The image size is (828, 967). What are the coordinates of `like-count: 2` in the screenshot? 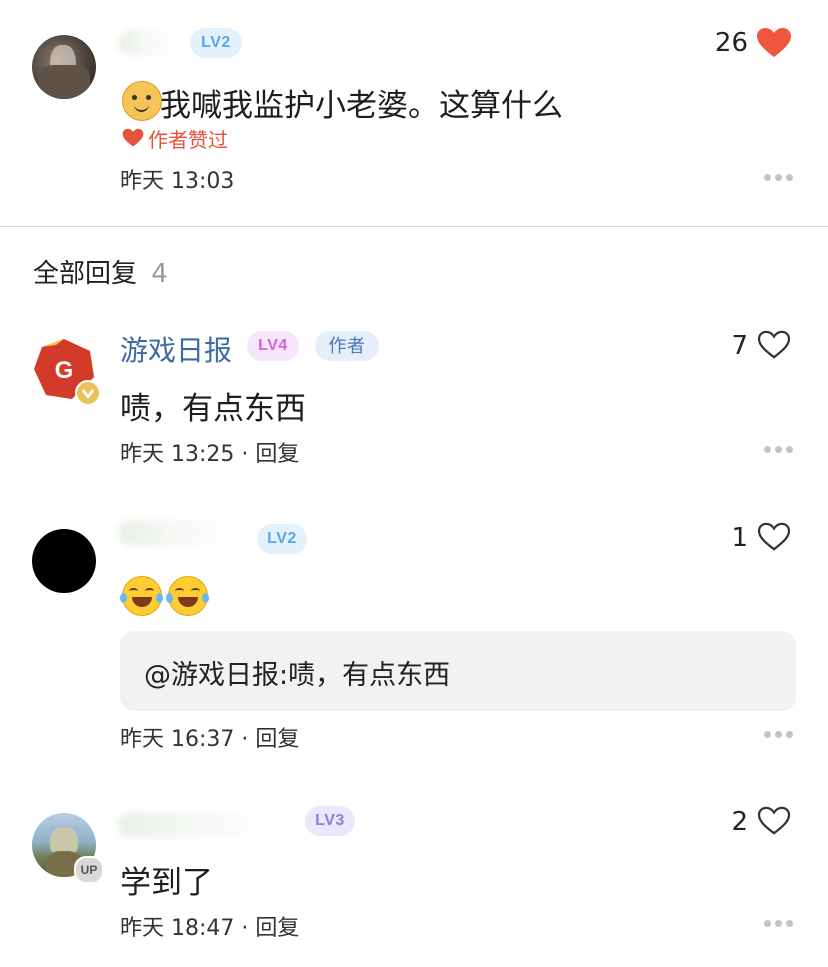 It's located at (739, 822).